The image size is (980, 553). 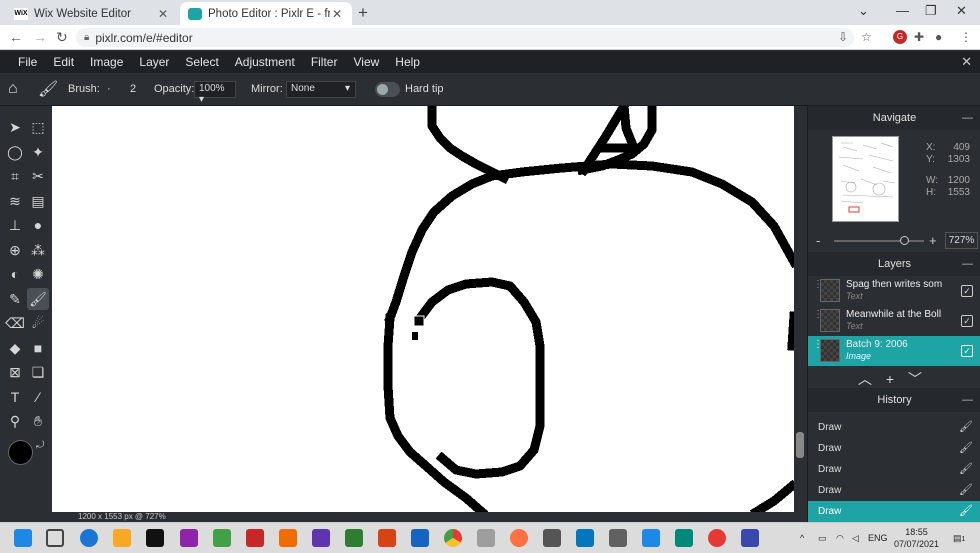 What do you see at coordinates (894, 351) in the screenshot?
I see `layer-item-active: ⋮ Batch 9: 2006 Image ✓` at bounding box center [894, 351].